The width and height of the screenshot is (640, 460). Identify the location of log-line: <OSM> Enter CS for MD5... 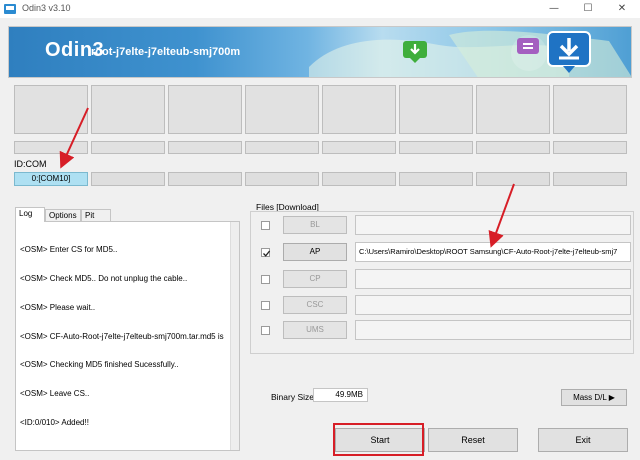
(69, 250).